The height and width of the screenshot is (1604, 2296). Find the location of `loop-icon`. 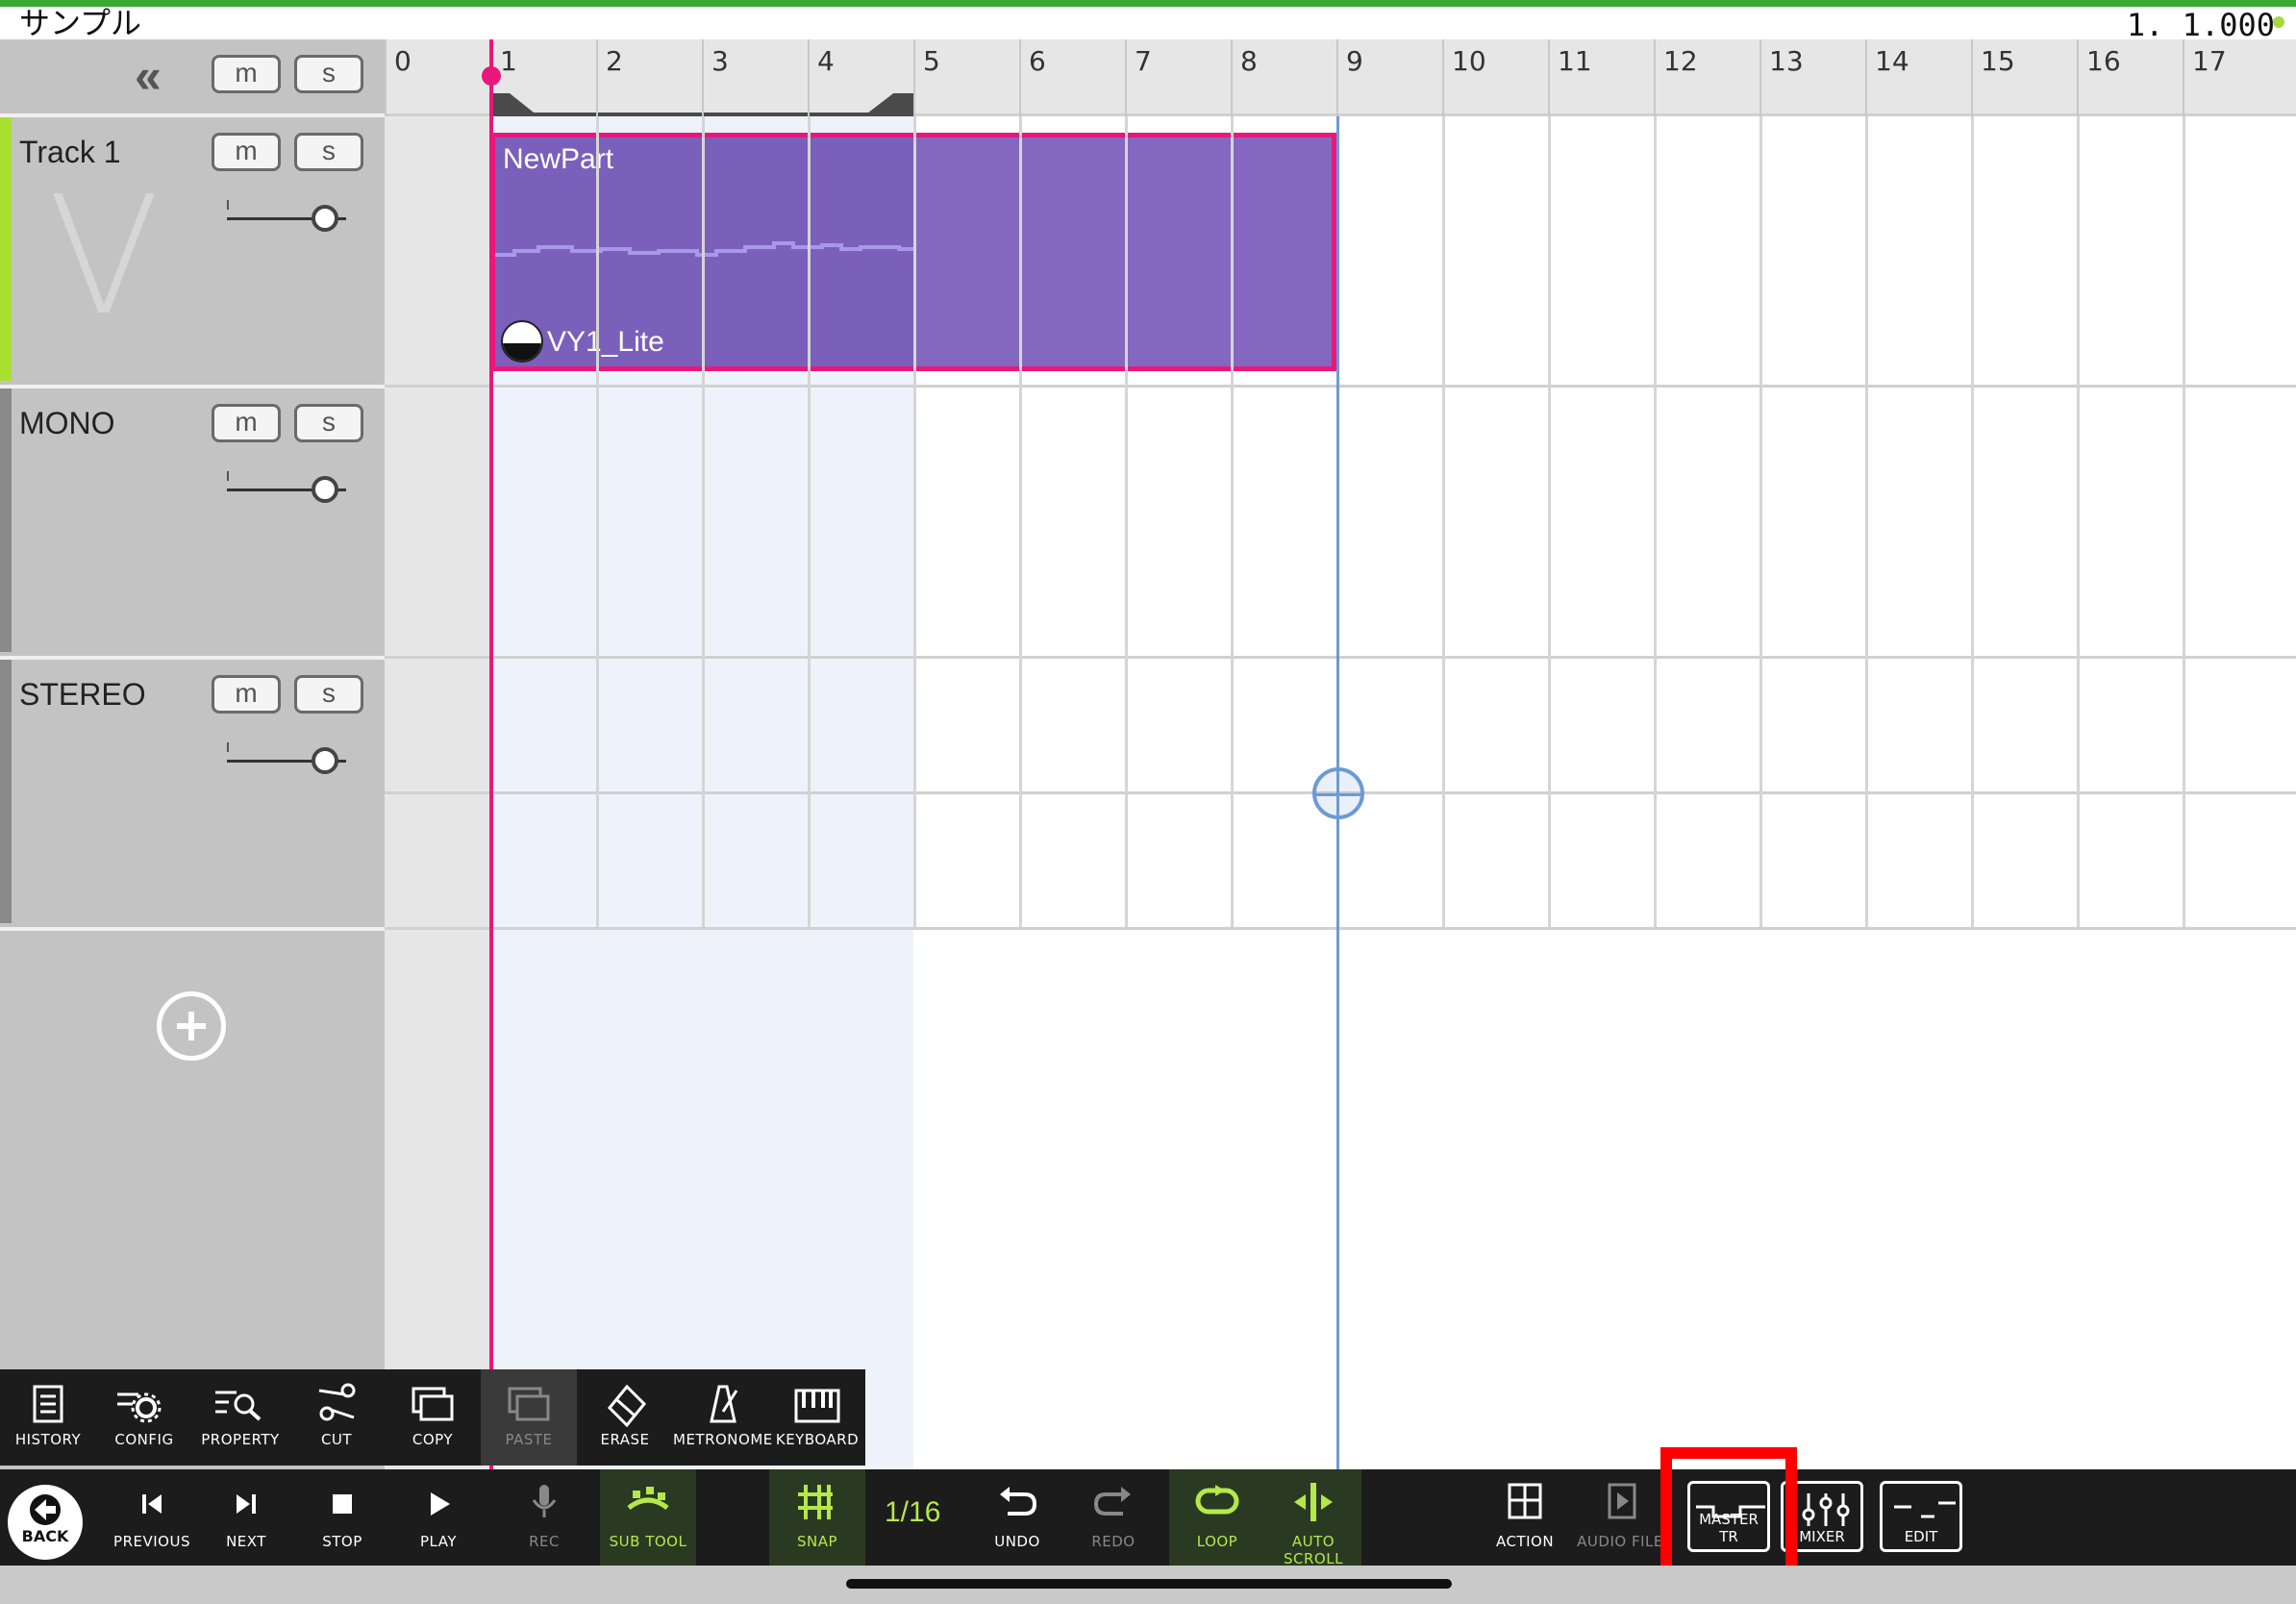

loop-icon is located at coordinates (1217, 1500).